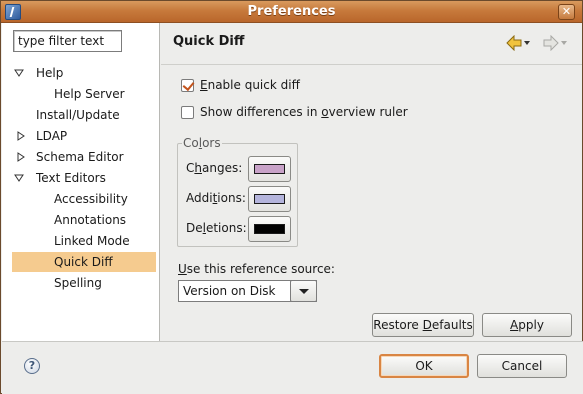  I want to click on filter-input, so click(67, 41).